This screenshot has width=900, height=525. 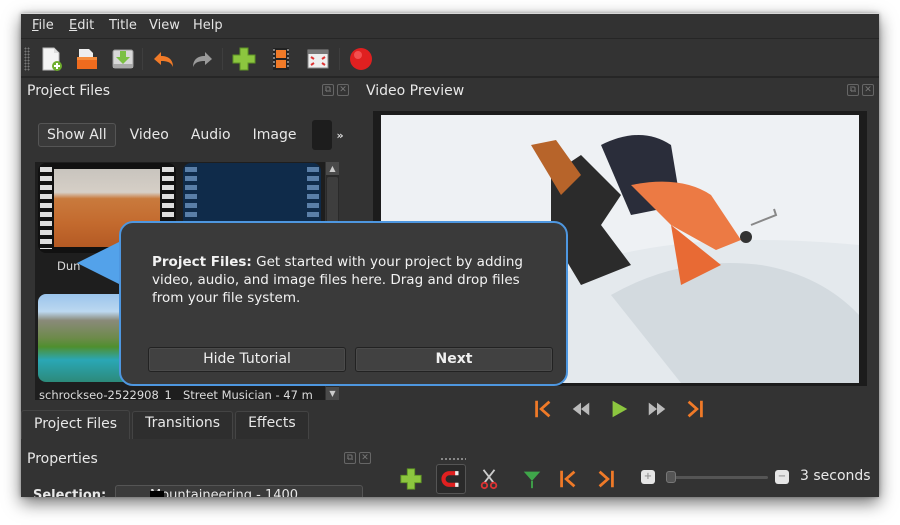 What do you see at coordinates (532, 479) in the screenshot?
I see `add-marker-icon` at bounding box center [532, 479].